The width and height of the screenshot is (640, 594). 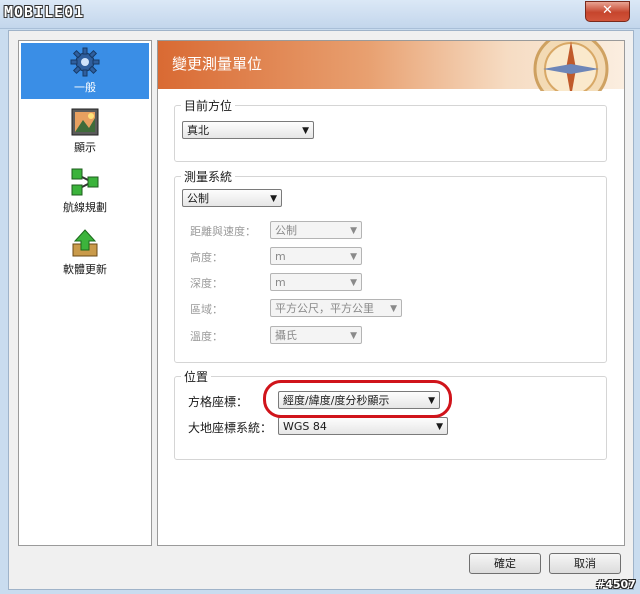 What do you see at coordinates (85, 207) in the screenshot?
I see `sidebar-item-label: 航線規劃` at bounding box center [85, 207].